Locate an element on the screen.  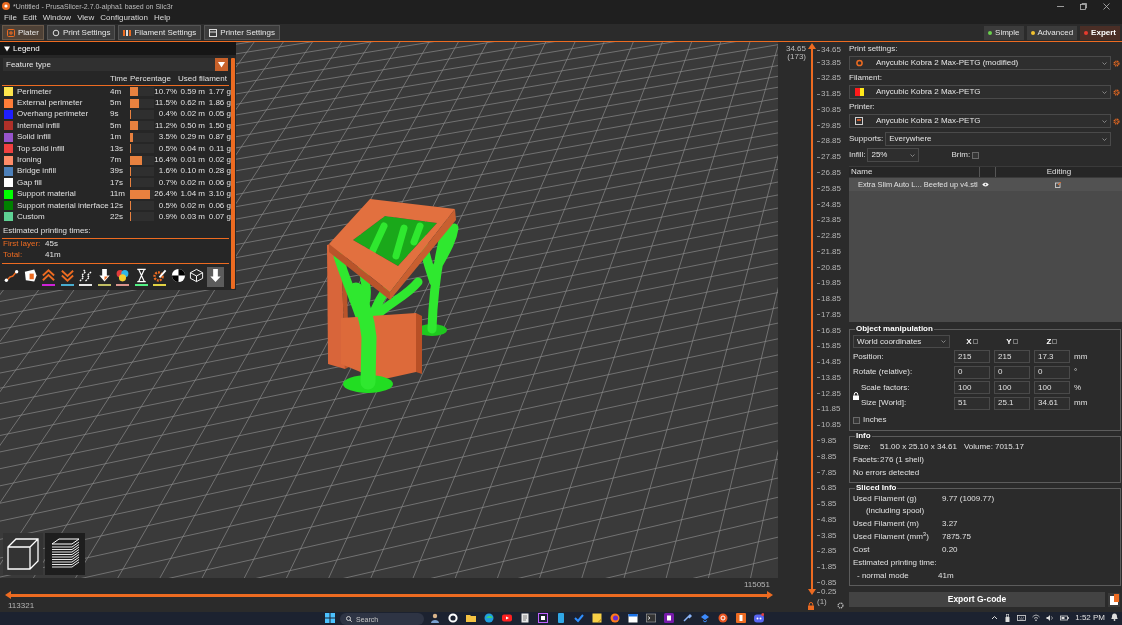
document-icon is located at coordinates (525, 618).